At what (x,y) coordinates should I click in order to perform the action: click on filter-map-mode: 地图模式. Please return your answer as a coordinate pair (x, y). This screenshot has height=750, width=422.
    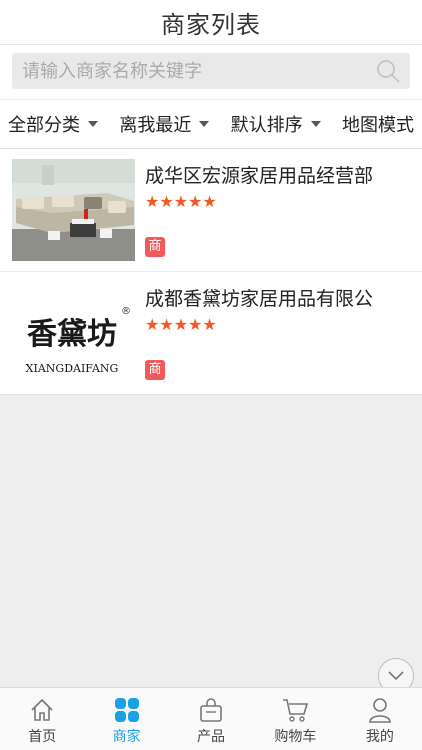
    Looking at the image, I should click on (378, 124).